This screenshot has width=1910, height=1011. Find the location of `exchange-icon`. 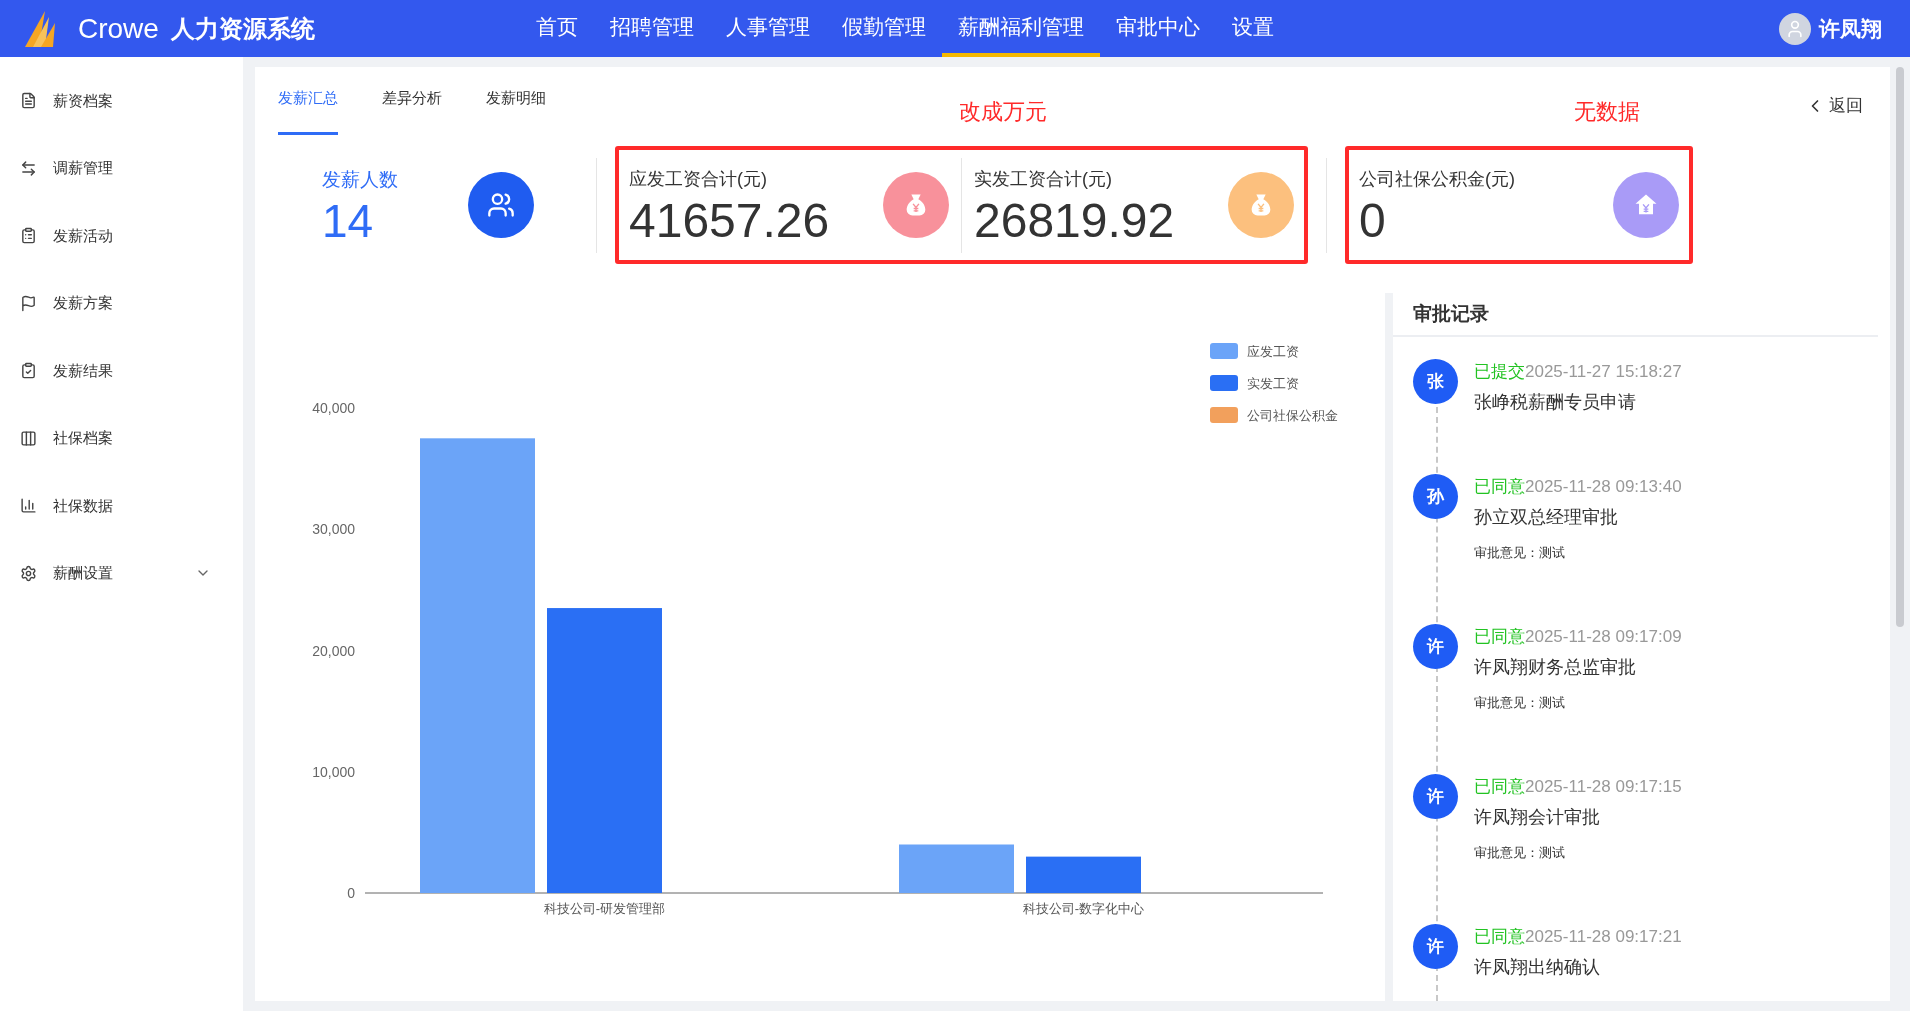

exchange-icon is located at coordinates (28, 168).